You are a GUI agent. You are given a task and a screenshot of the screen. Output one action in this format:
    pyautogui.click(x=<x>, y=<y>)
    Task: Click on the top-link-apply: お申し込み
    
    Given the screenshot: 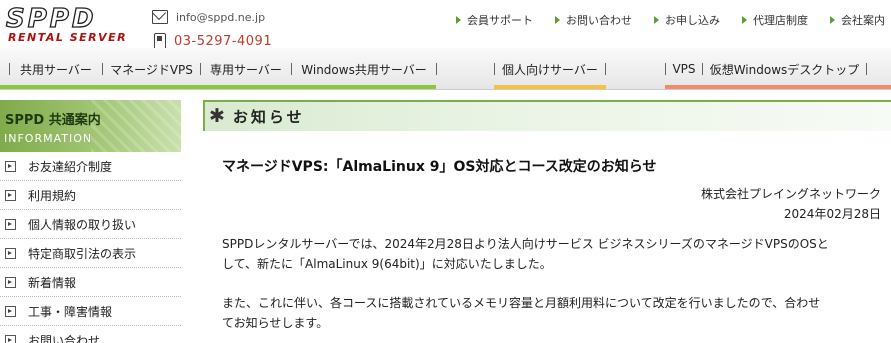 What is the action you would take?
    pyautogui.click(x=687, y=20)
    